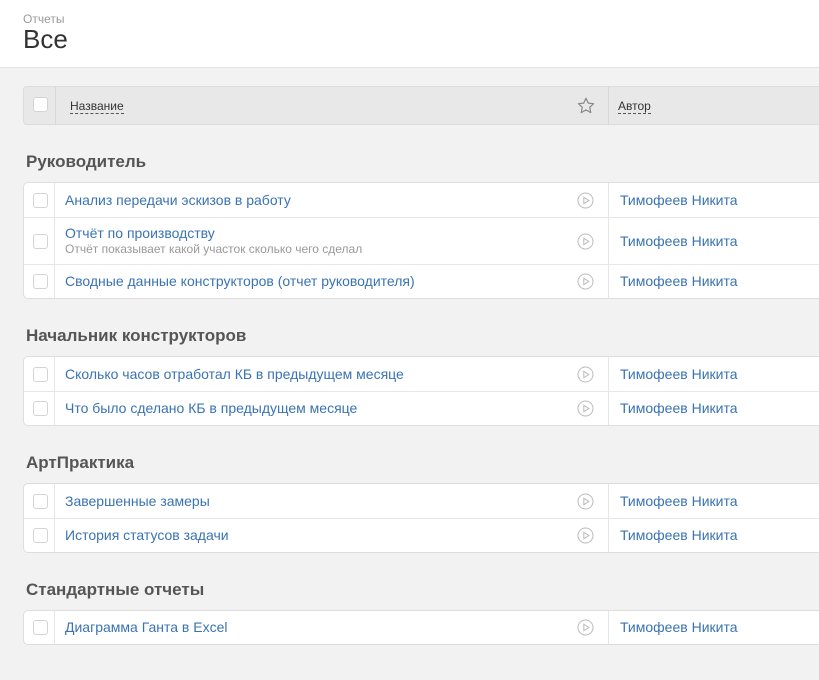 Image resolution: width=819 pixels, height=680 pixels. I want to click on report-title-link: Анализ передачи эскизов в работу, so click(178, 200).